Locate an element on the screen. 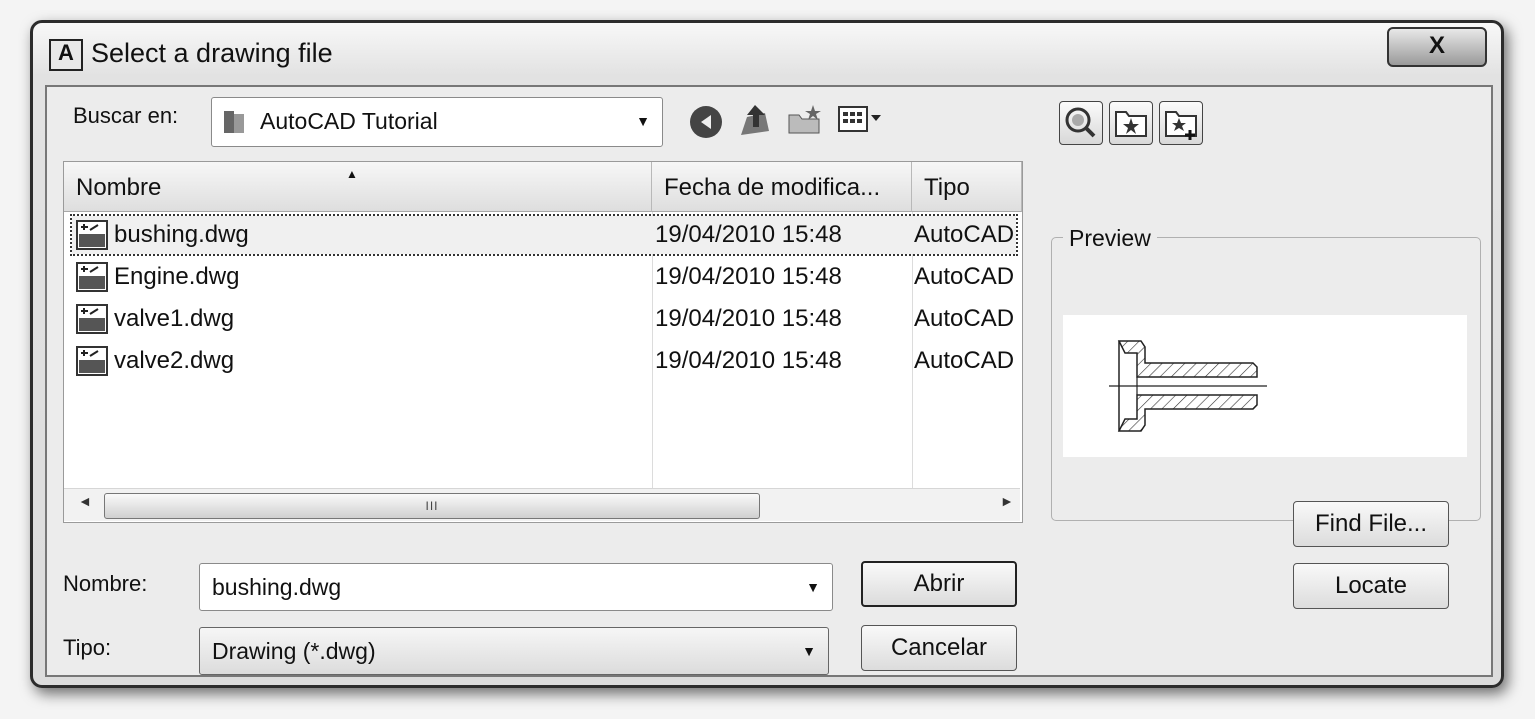  favorites-button is located at coordinates (1131, 123).